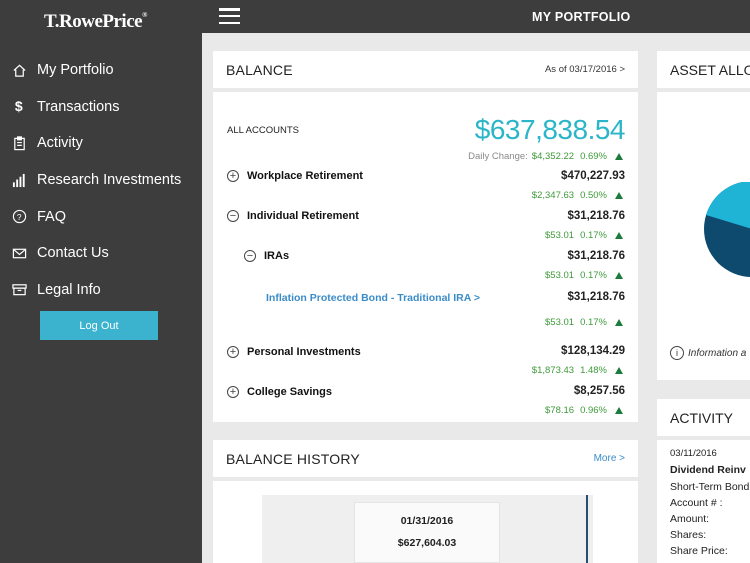 The width and height of the screenshot is (750, 563). I want to click on activity-fund: Short-Term Bond, so click(710, 487).